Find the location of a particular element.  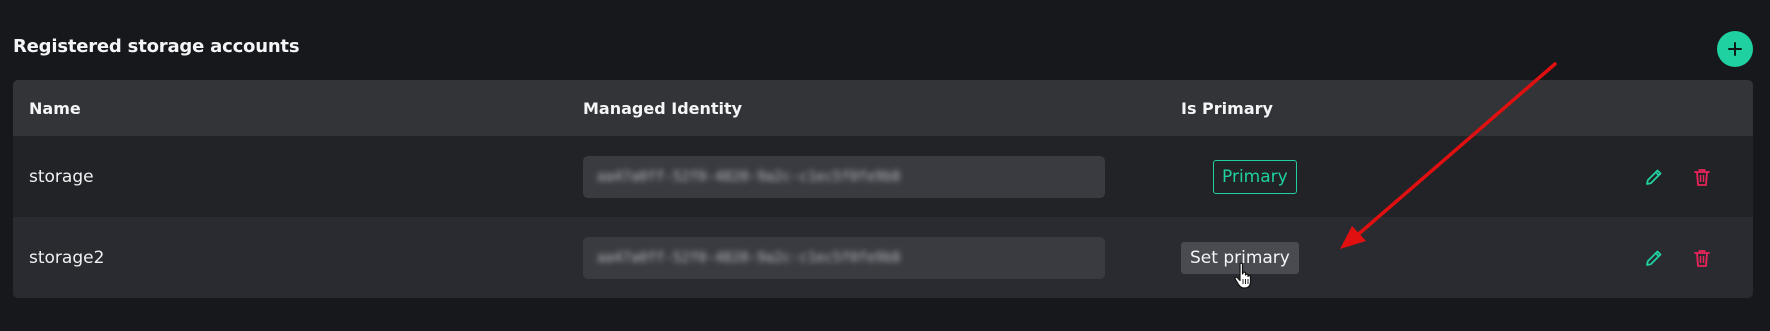

add-storage-account-button is located at coordinates (1735, 49).